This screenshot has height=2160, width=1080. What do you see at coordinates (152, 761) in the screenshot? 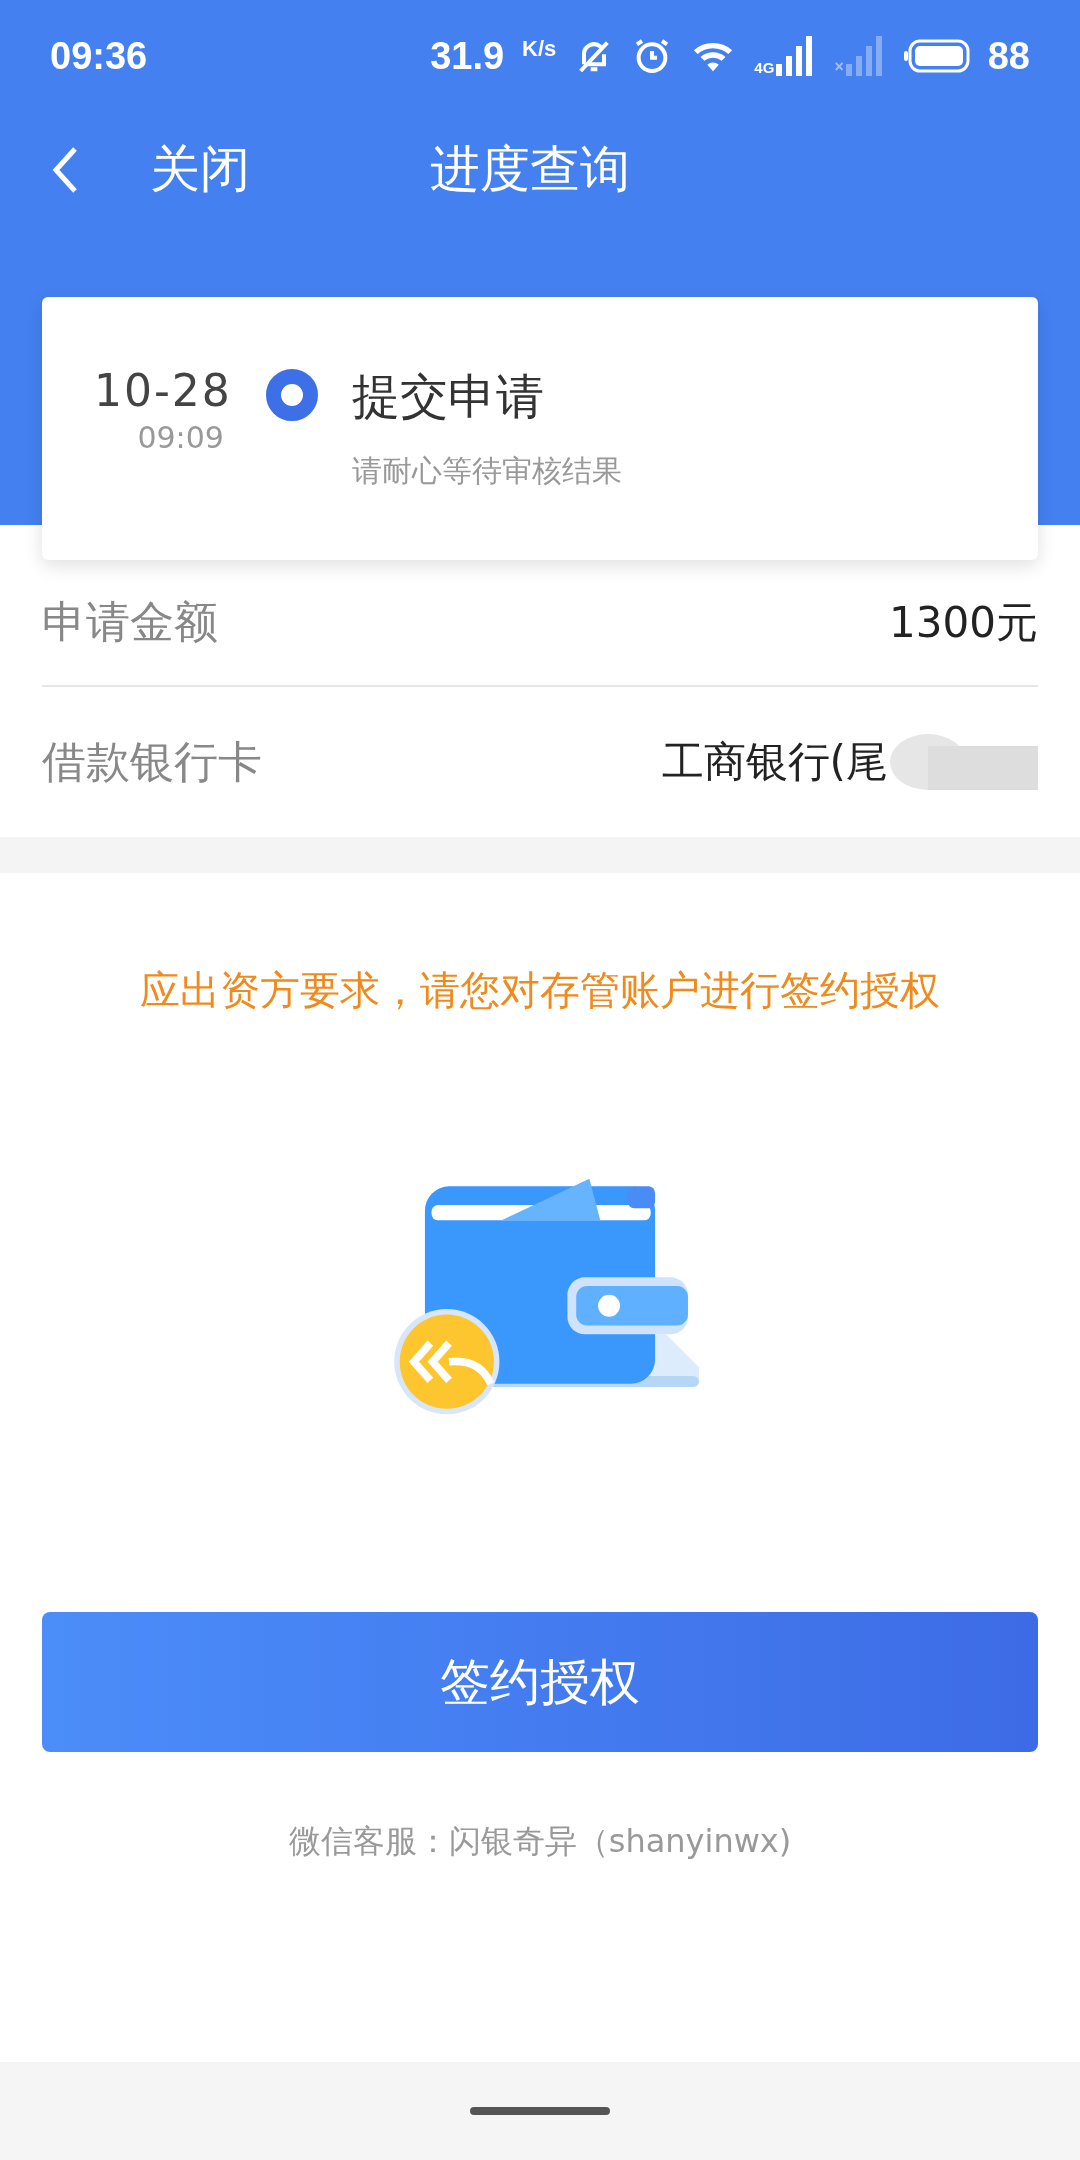
I see `detail-label: 借款银行卡` at bounding box center [152, 761].